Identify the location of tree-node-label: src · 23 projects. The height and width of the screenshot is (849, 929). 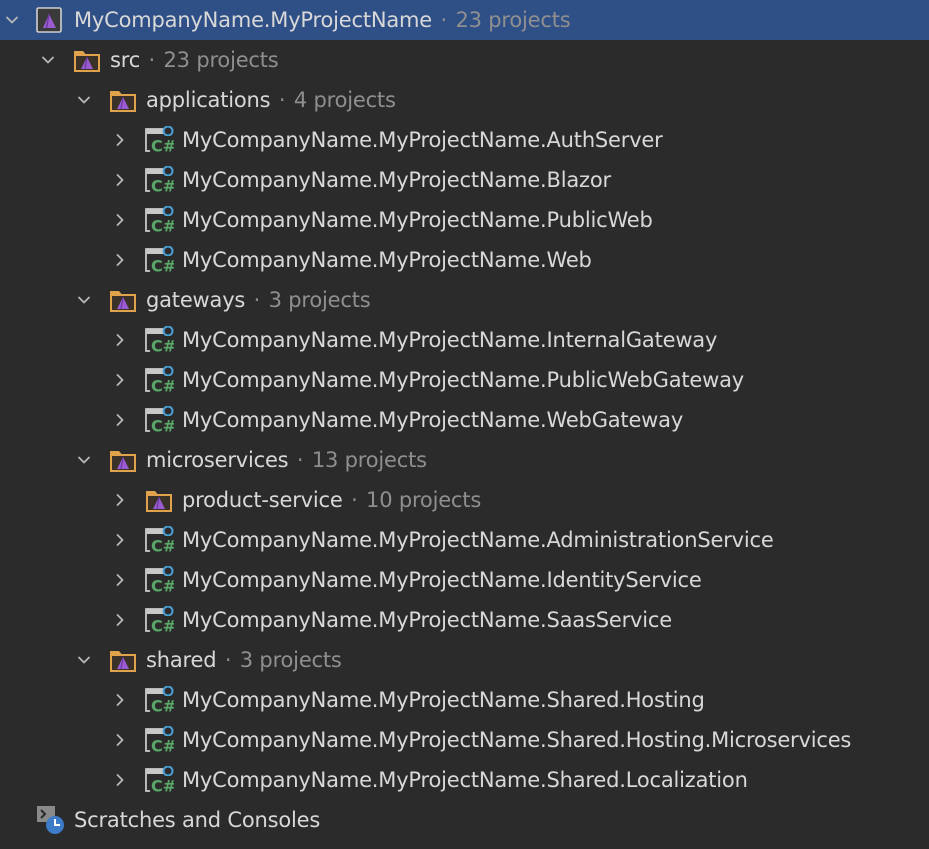
(194, 60).